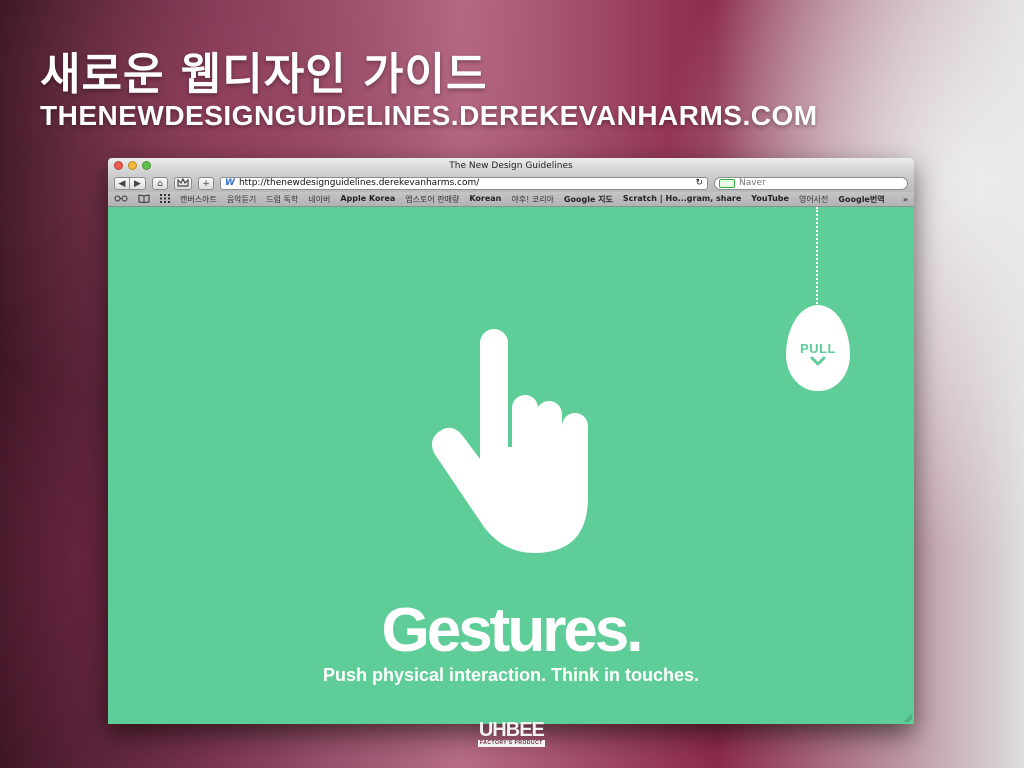 The width and height of the screenshot is (1024, 768). Describe the element at coordinates (485, 199) in the screenshot. I see `bookmark-item: Korean` at that location.